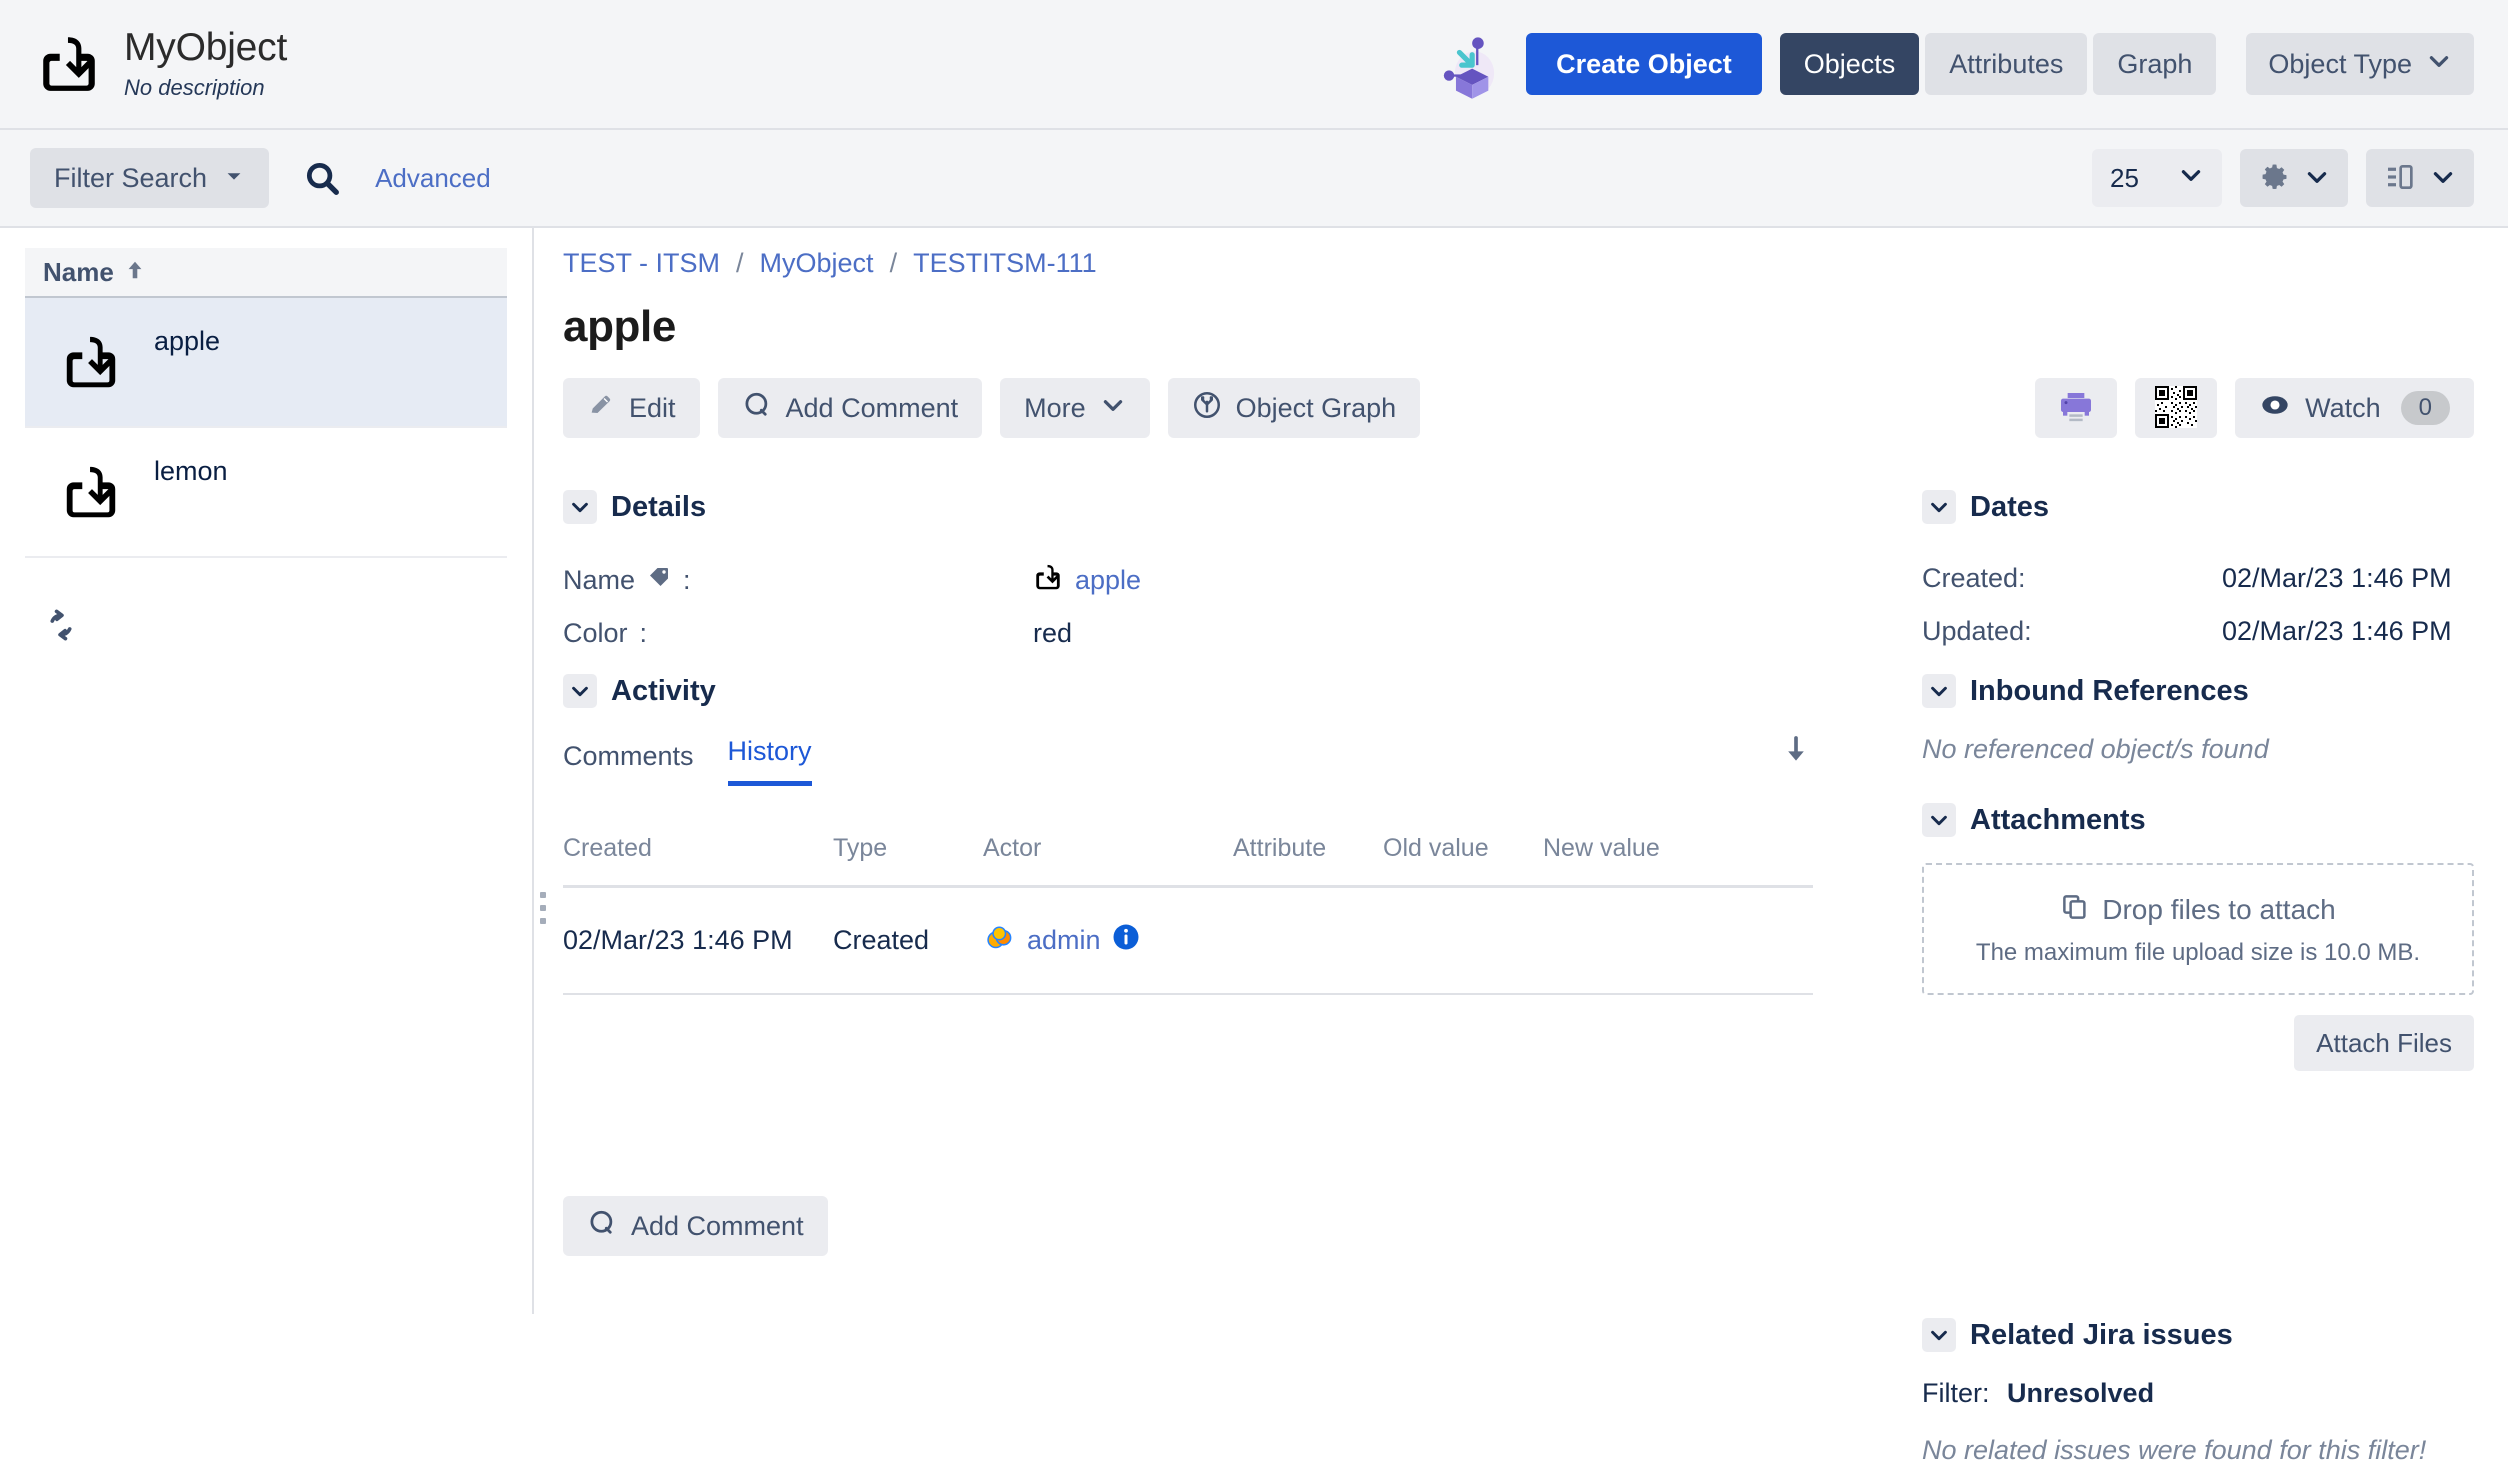  I want to click on filter-toolbar: Filter Search Advanced 25, so click(1254, 179).